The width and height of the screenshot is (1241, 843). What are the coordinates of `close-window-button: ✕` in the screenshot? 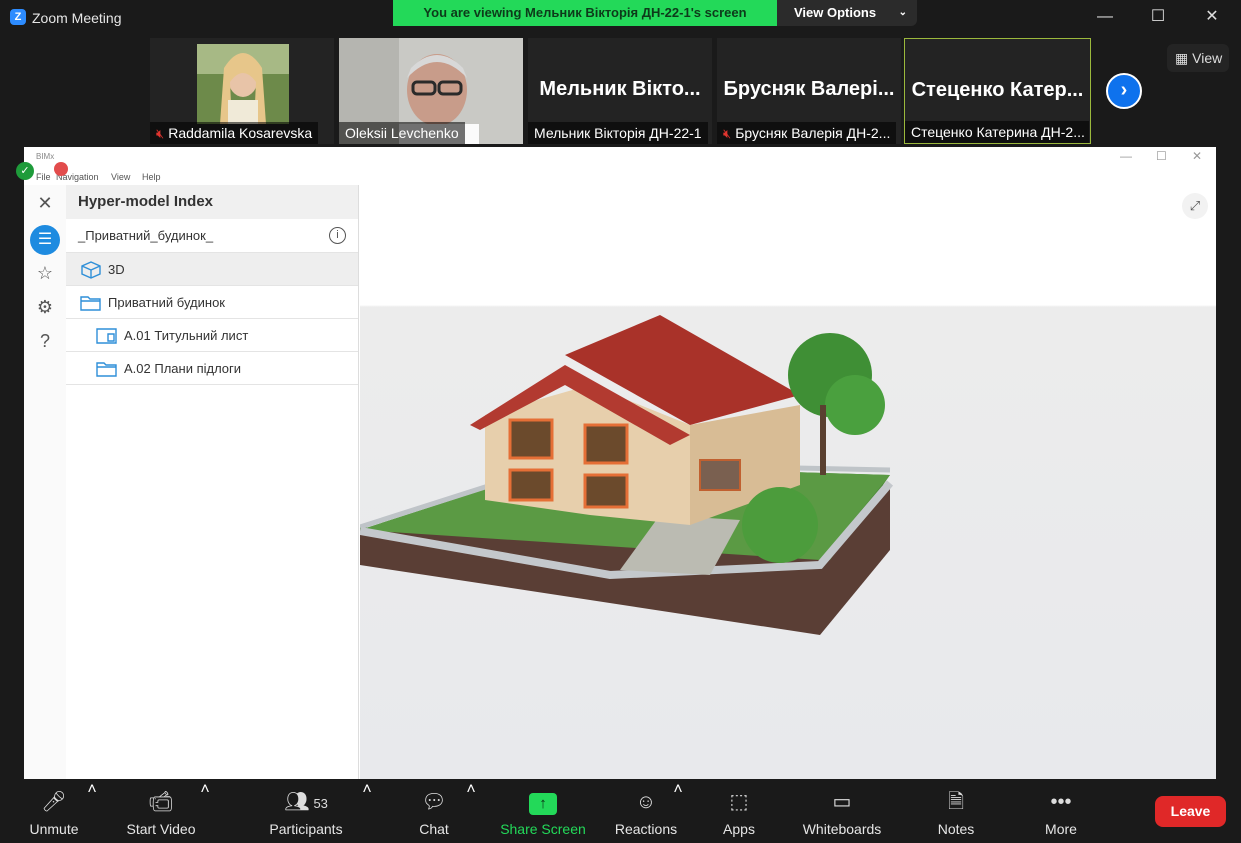 It's located at (1212, 17).